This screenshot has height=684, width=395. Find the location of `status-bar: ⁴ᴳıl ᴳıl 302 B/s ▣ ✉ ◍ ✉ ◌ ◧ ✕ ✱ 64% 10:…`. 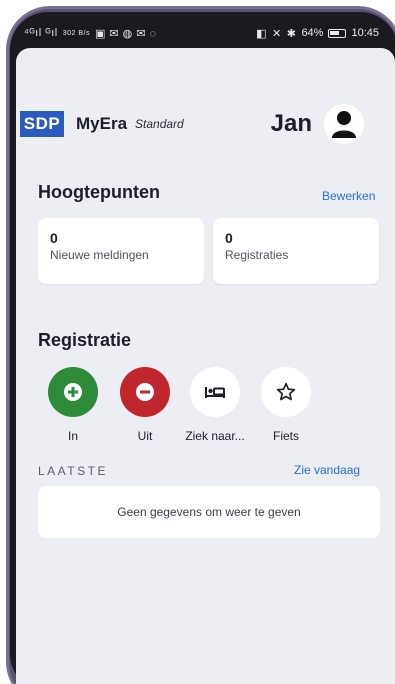

status-bar: ⁴ᴳıl ᴳıl 302 B/s ▣ ✉ ◍ ✉ ◌ ◧ ✕ ✱ 64% 10:… is located at coordinates (201, 33).